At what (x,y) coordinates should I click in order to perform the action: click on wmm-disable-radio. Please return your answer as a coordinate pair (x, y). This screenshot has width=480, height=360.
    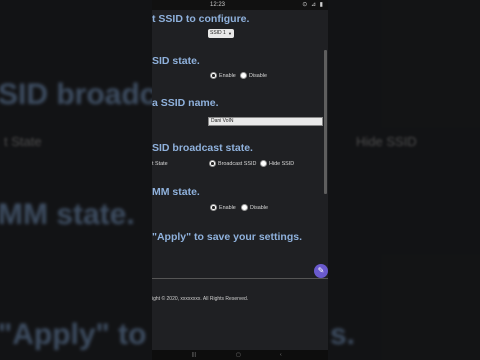
    Looking at the image, I should click on (244, 207).